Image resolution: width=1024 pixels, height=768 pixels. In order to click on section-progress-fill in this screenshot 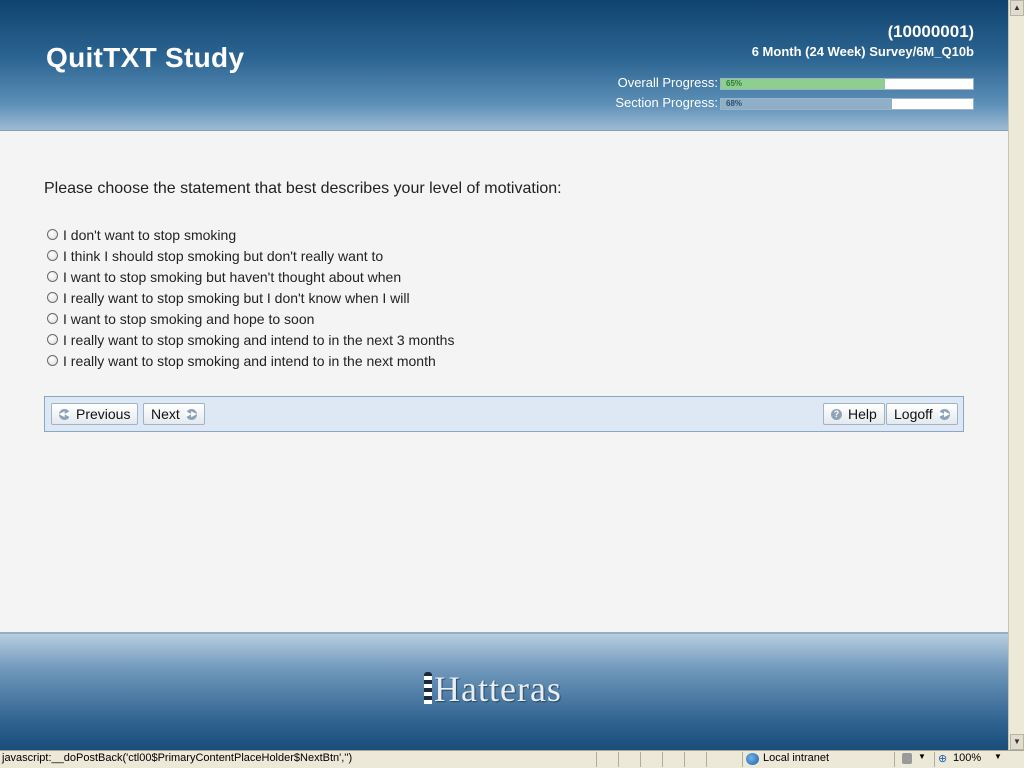, I will do `click(807, 104)`.